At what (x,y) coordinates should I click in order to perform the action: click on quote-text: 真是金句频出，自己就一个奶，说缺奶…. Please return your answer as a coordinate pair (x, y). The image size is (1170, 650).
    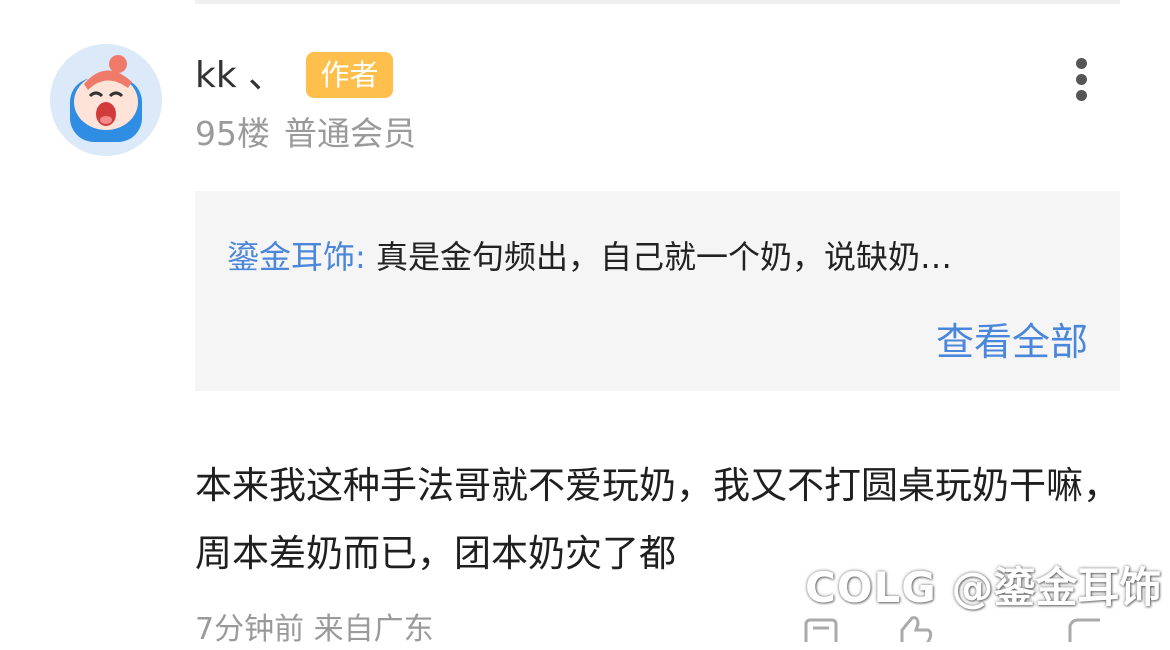
    Looking at the image, I should click on (663, 257).